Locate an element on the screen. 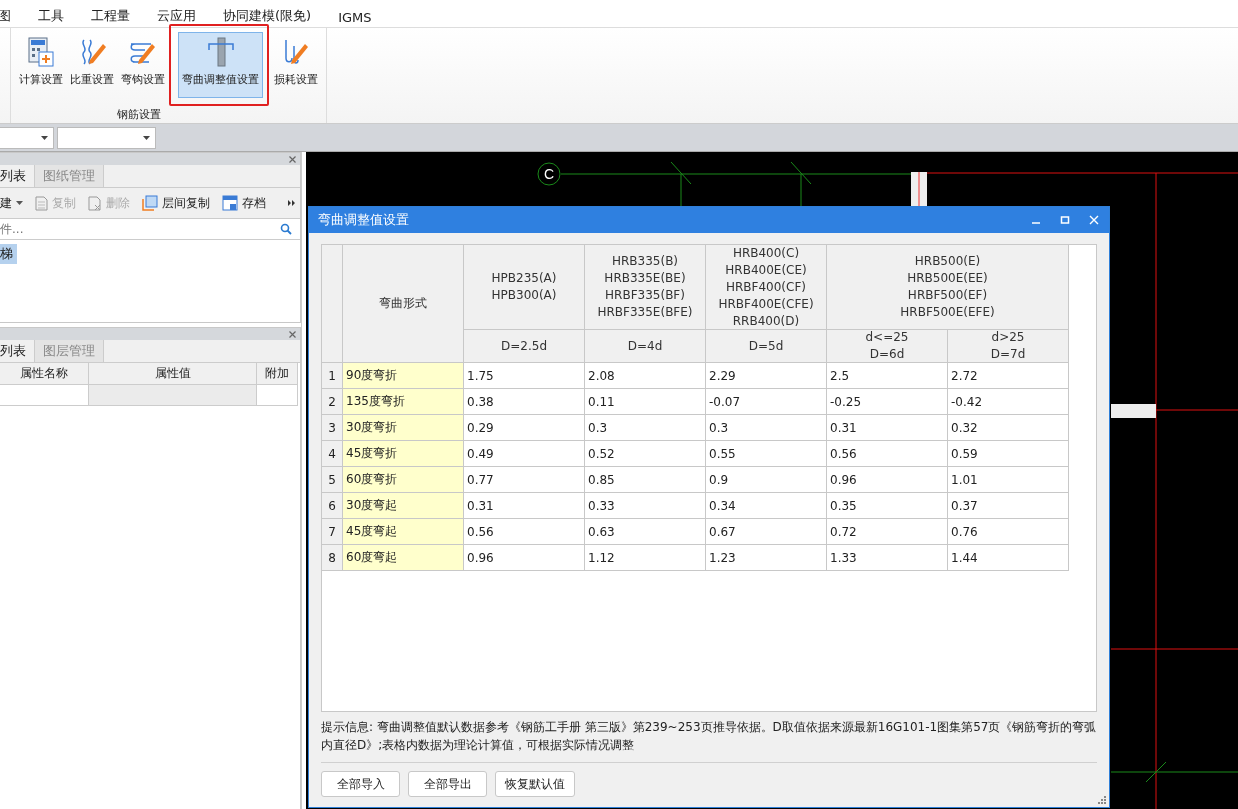 The width and height of the screenshot is (1238, 809). row-number: 5 is located at coordinates (332, 480).